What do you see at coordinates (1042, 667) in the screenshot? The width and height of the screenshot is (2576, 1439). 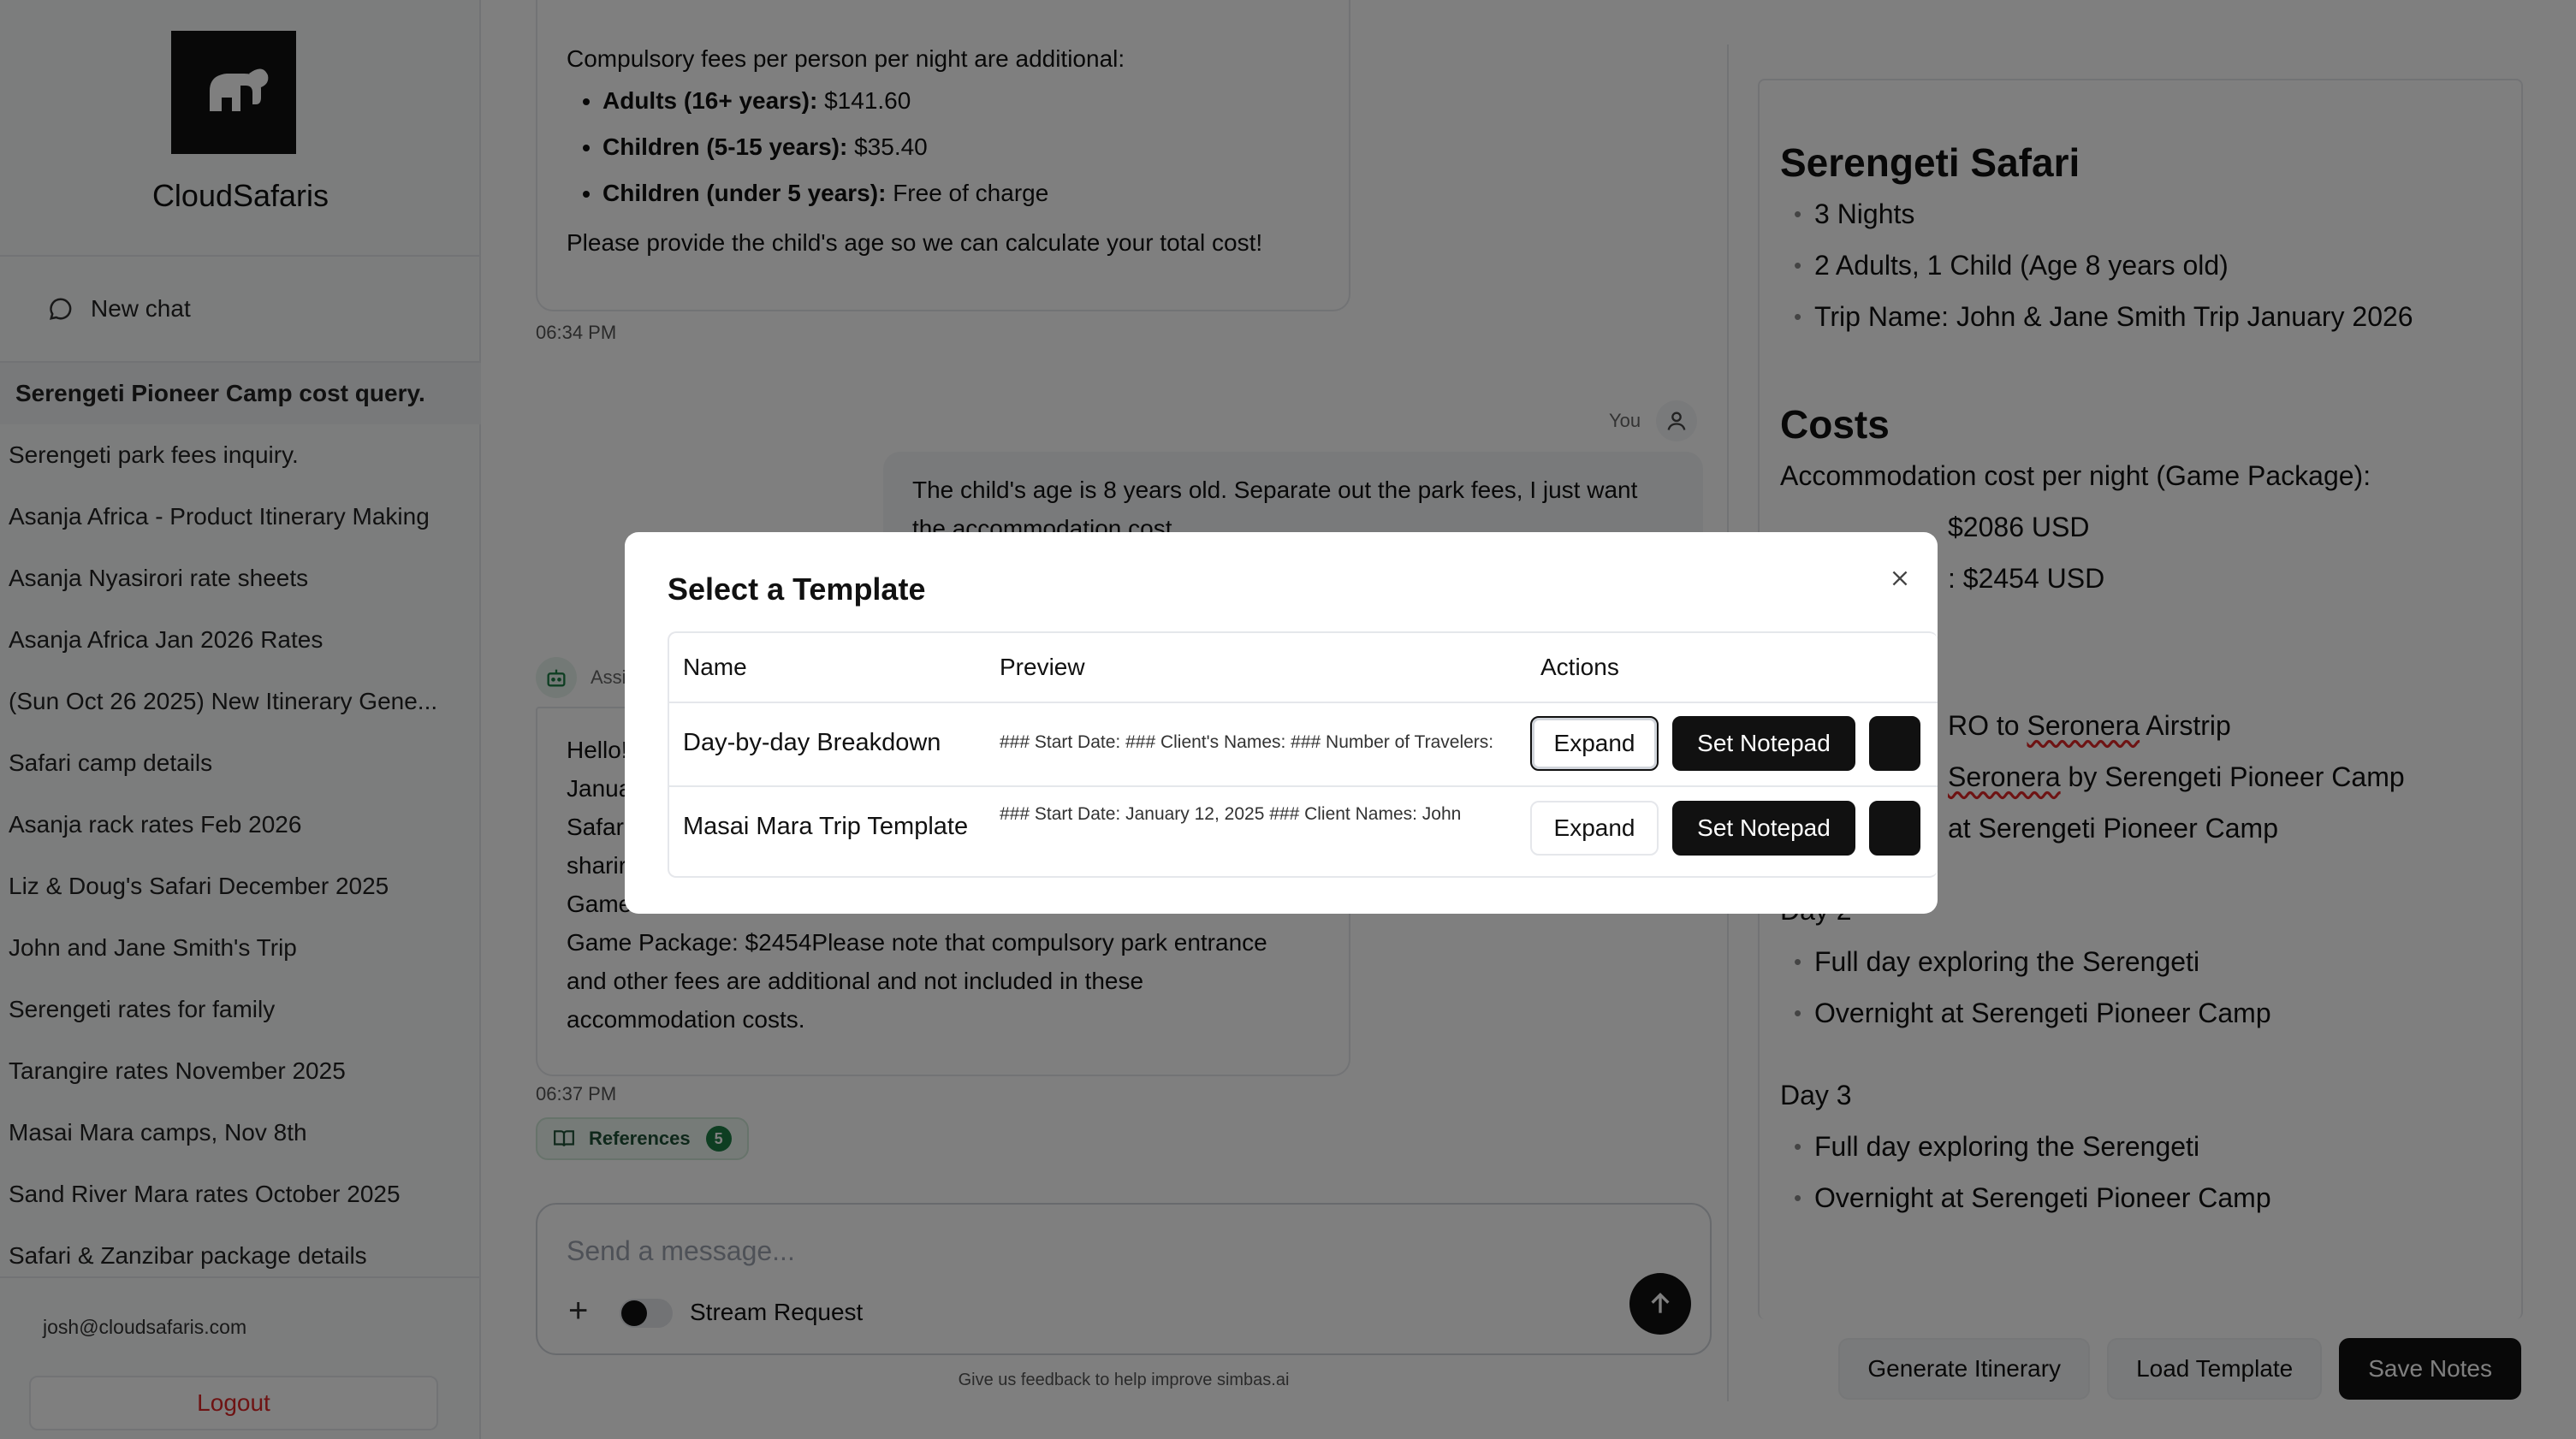 I see `column-header-preview: Preview` at bounding box center [1042, 667].